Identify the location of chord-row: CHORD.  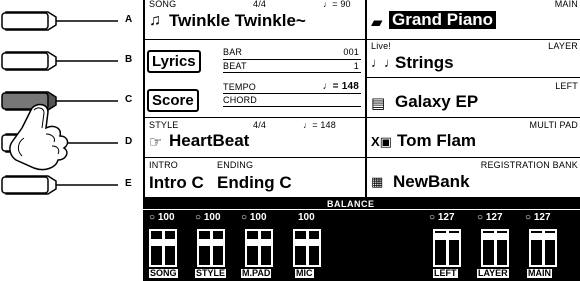
(292, 100).